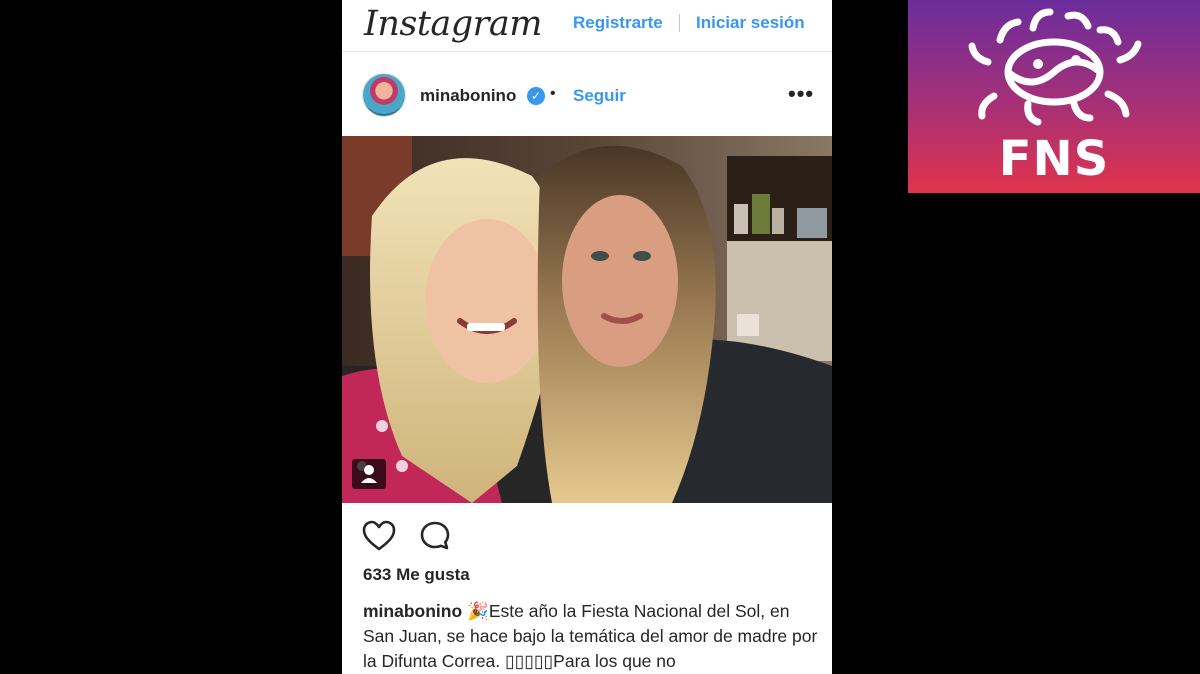  What do you see at coordinates (435, 536) in the screenshot?
I see `comment-icon` at bounding box center [435, 536].